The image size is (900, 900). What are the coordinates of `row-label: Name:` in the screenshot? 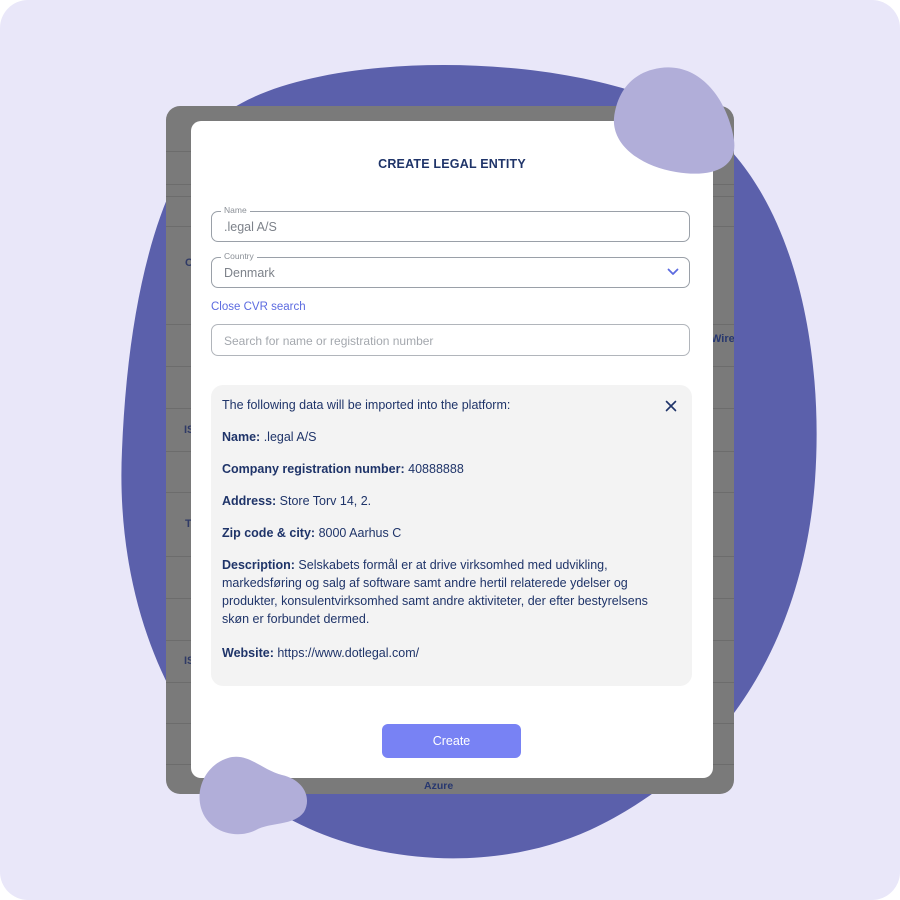 It's located at (241, 437).